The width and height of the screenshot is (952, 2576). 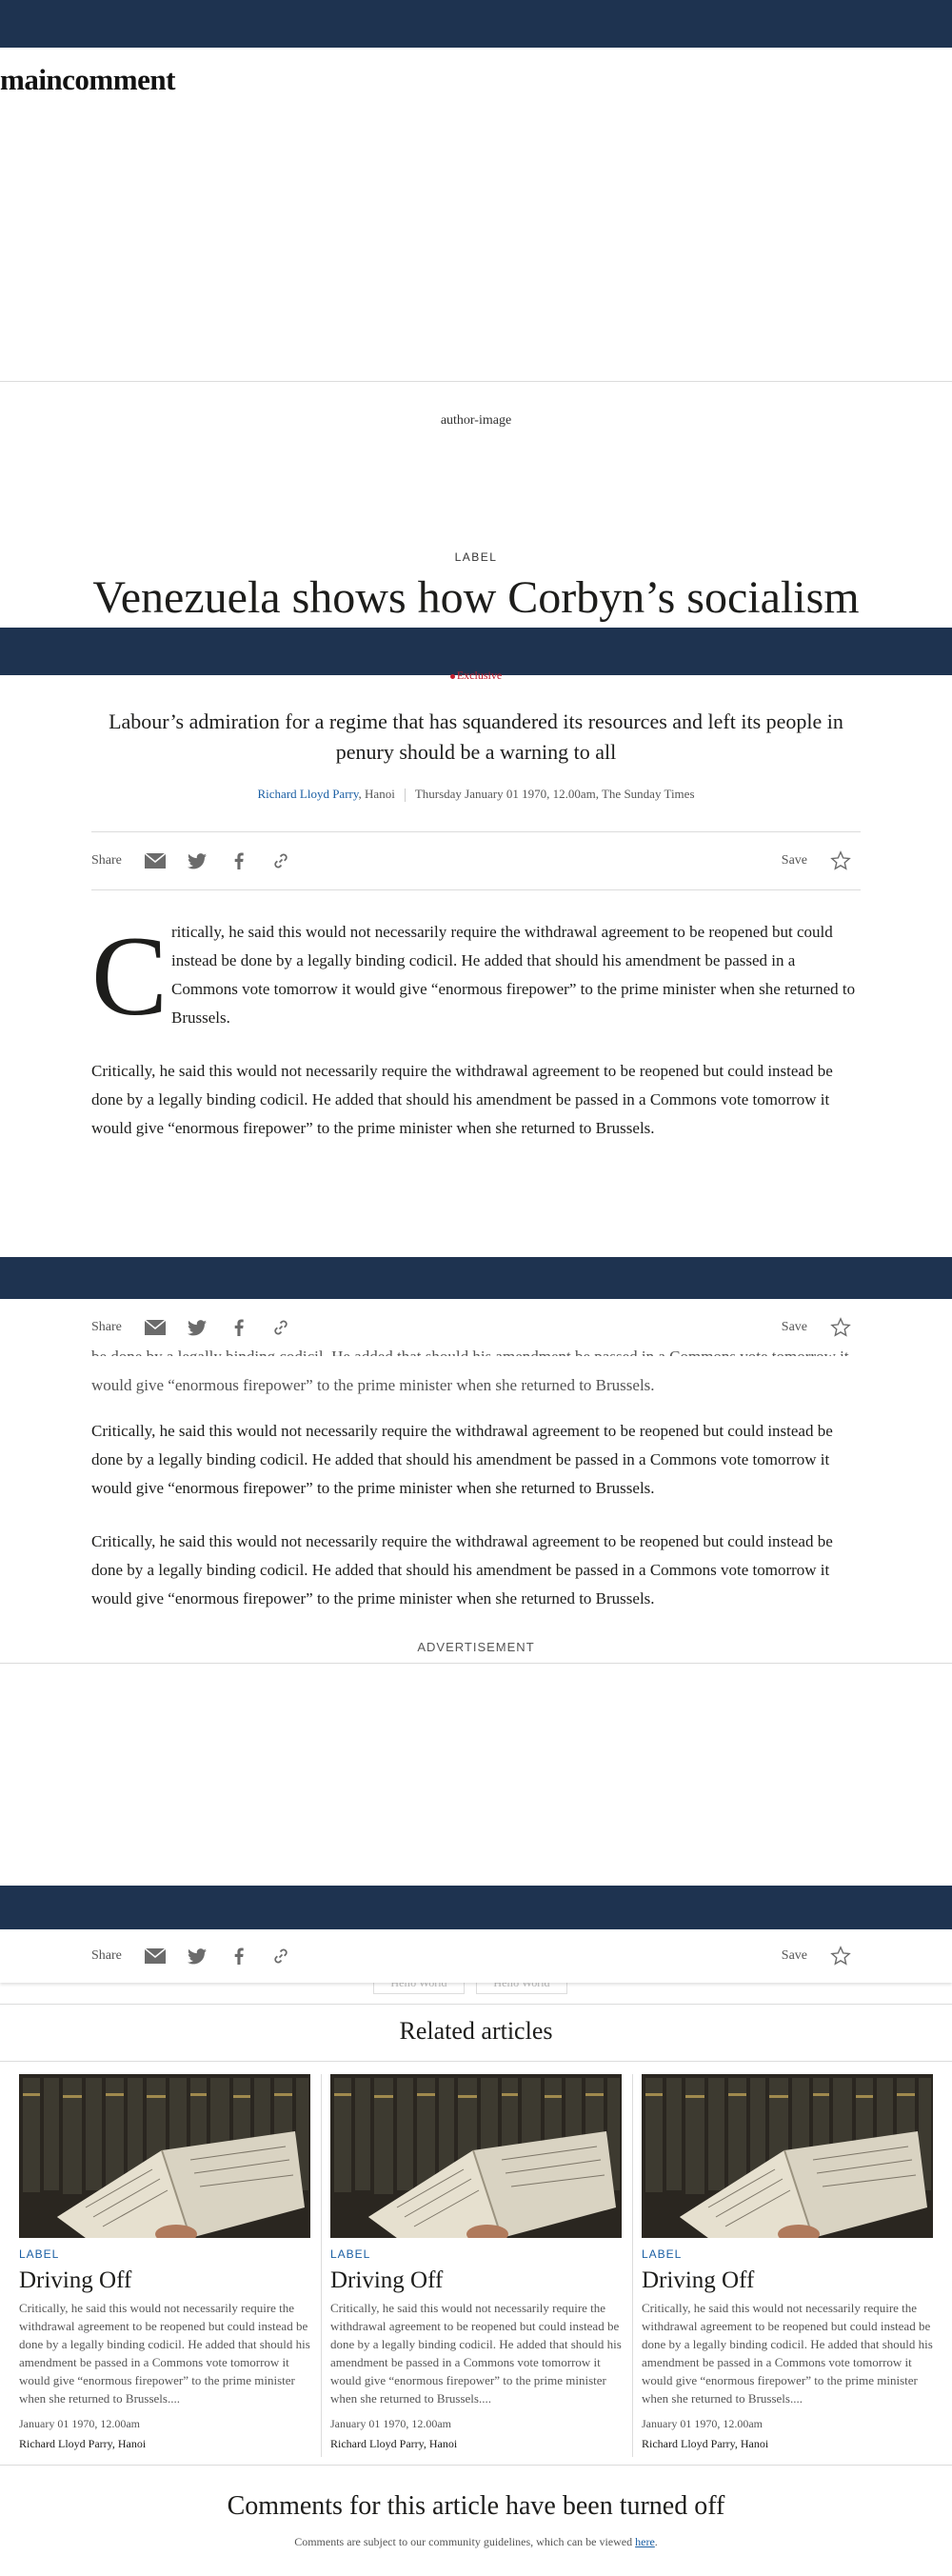 What do you see at coordinates (476, 2004) in the screenshot?
I see `related-divider-top` at bounding box center [476, 2004].